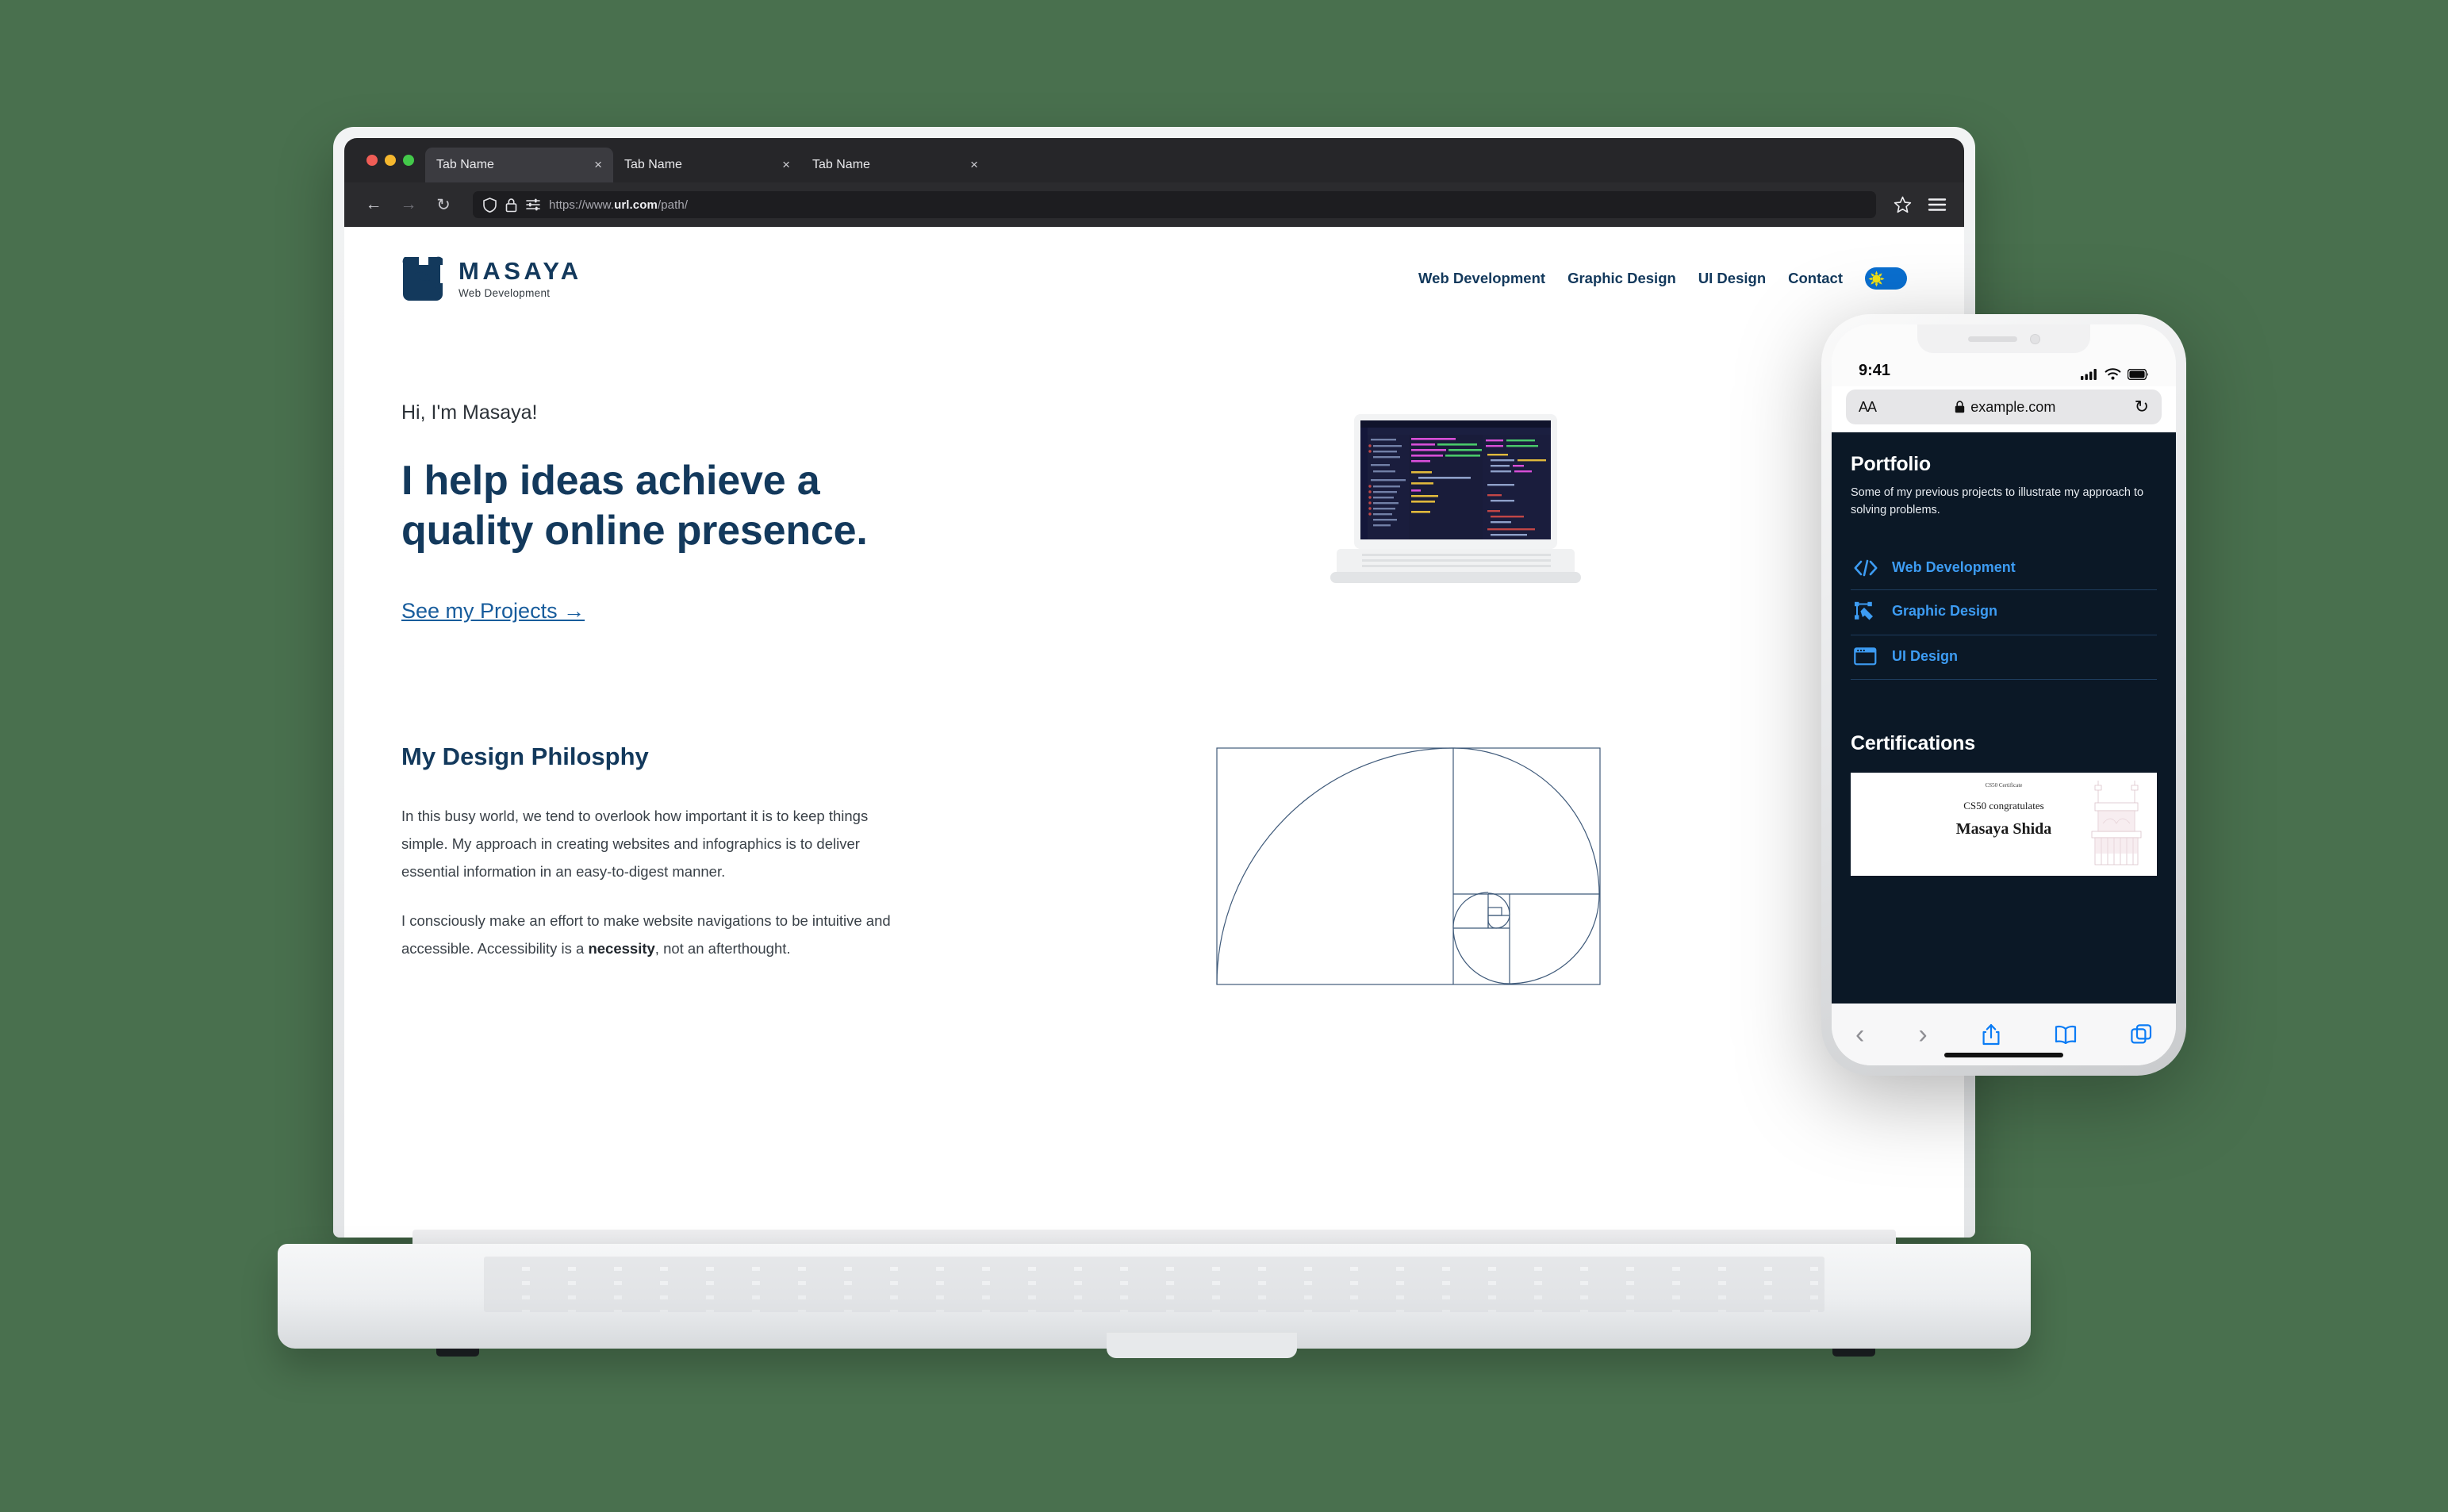 The image size is (2448, 1512). I want to click on phone-notch, so click(2003, 339).